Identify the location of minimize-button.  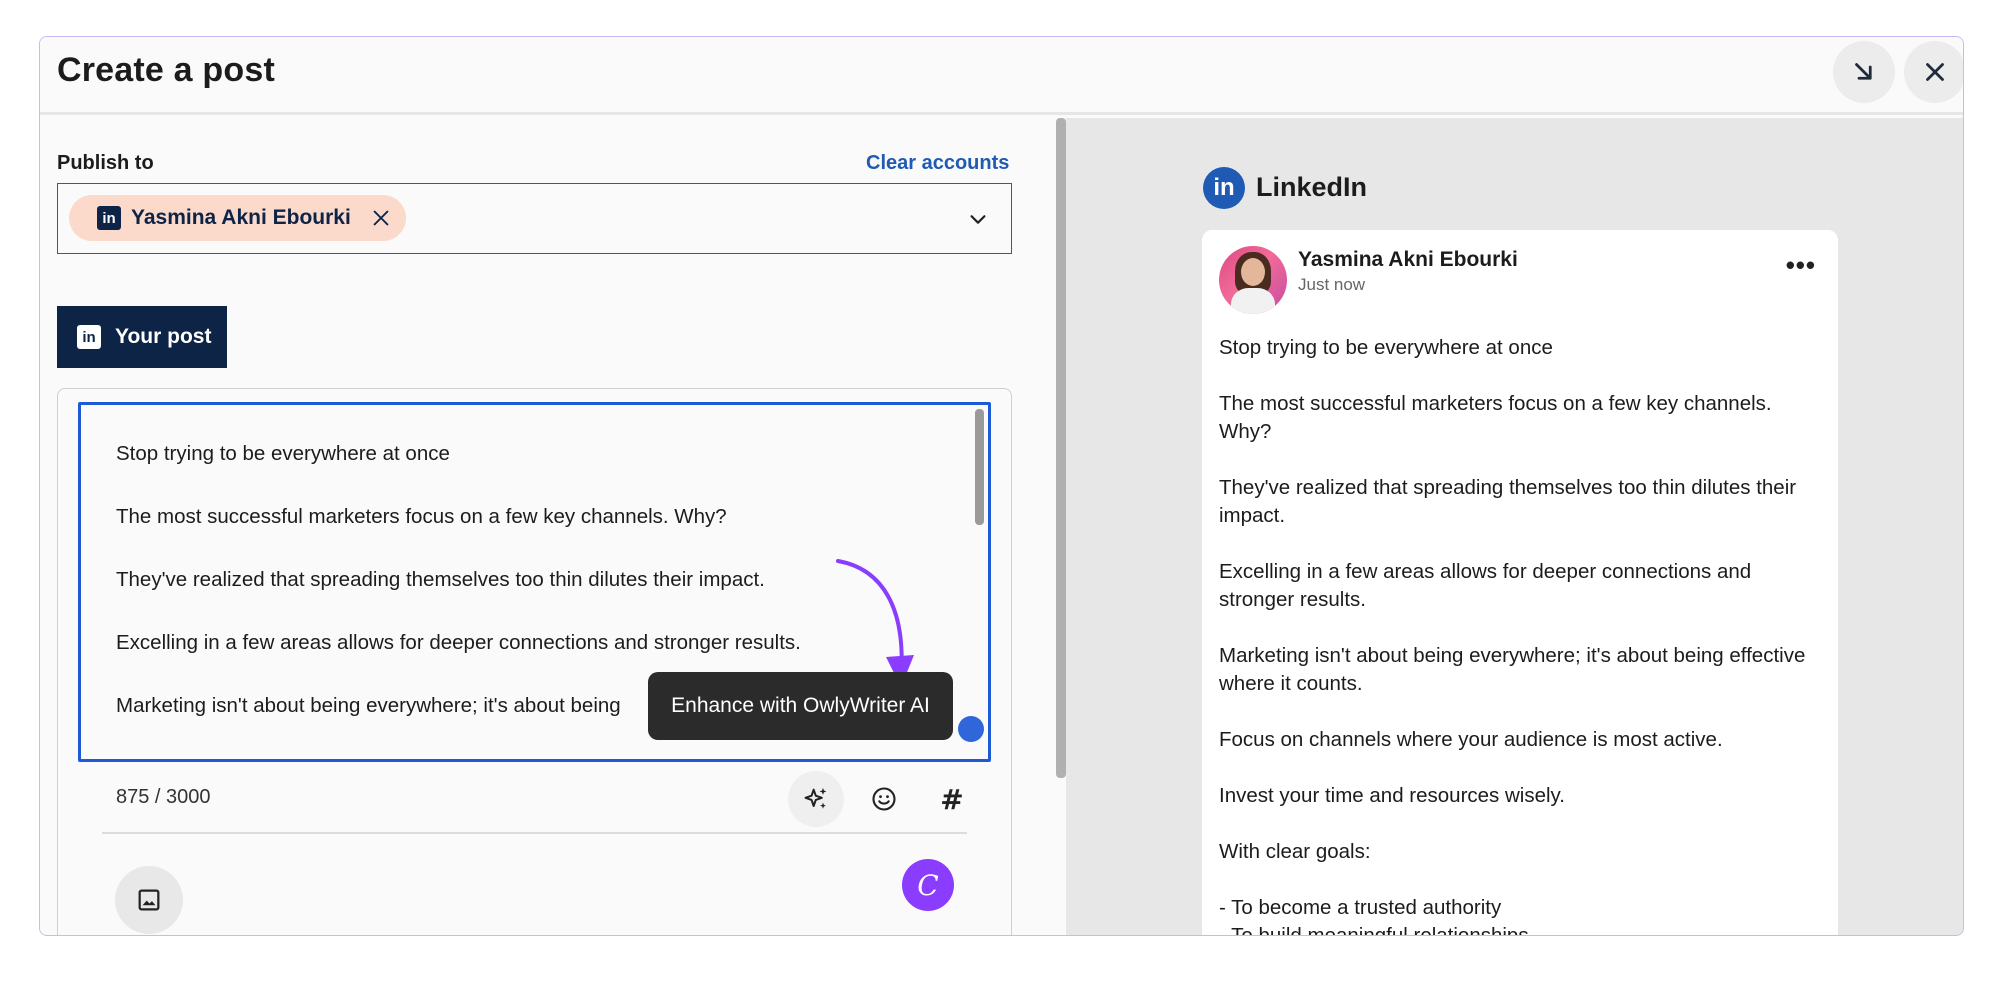
(1864, 72).